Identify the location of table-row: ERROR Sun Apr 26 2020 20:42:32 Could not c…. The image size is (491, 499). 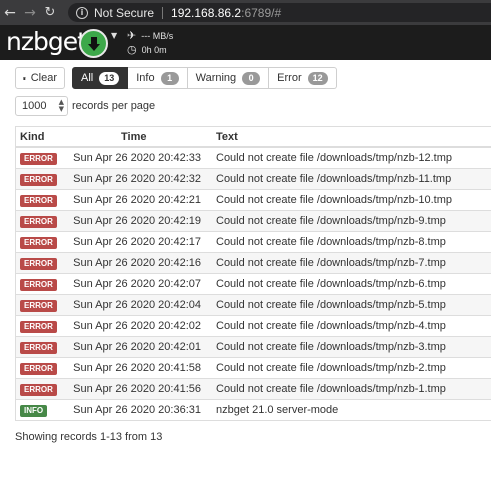
(253, 179).